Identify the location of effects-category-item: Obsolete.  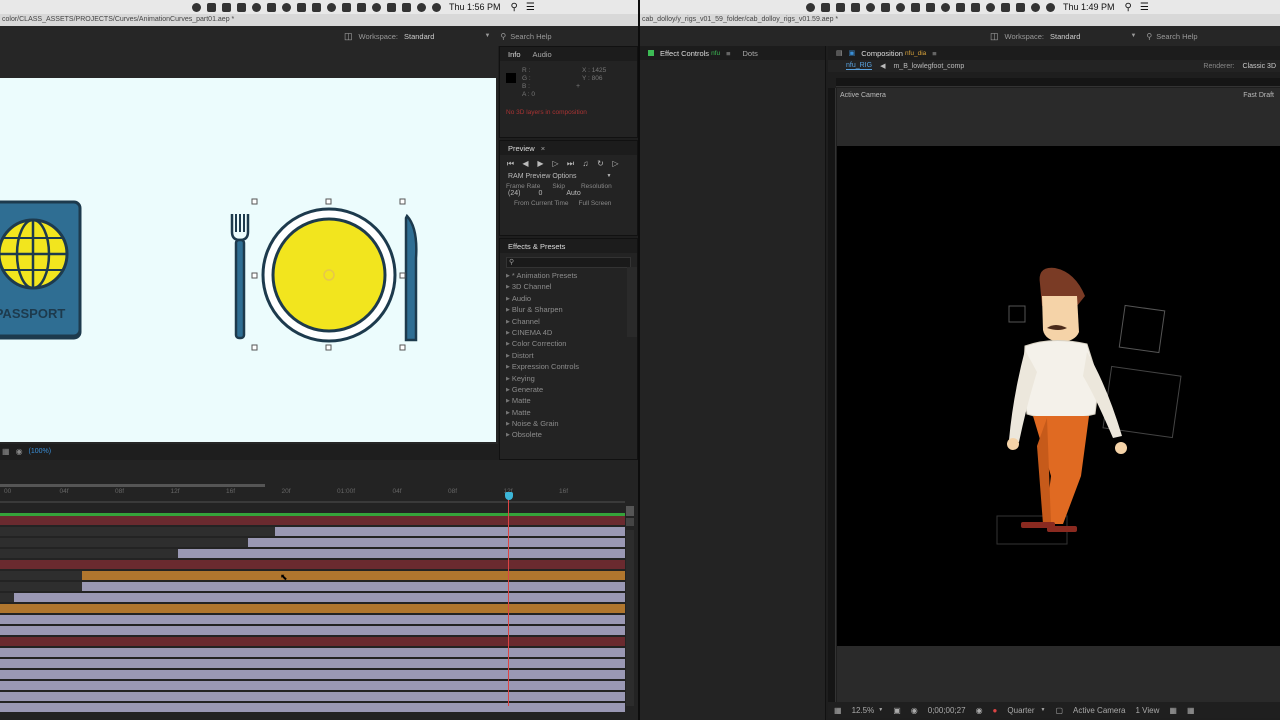
(568, 434).